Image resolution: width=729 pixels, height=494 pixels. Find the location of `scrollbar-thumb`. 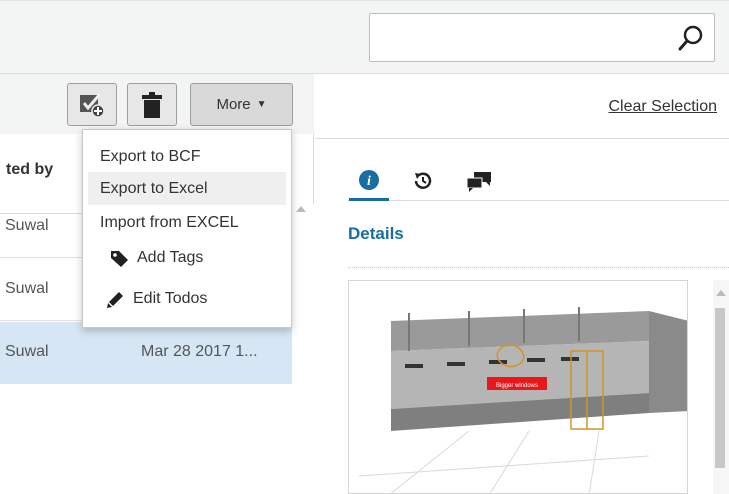

scrollbar-thumb is located at coordinates (720, 388).